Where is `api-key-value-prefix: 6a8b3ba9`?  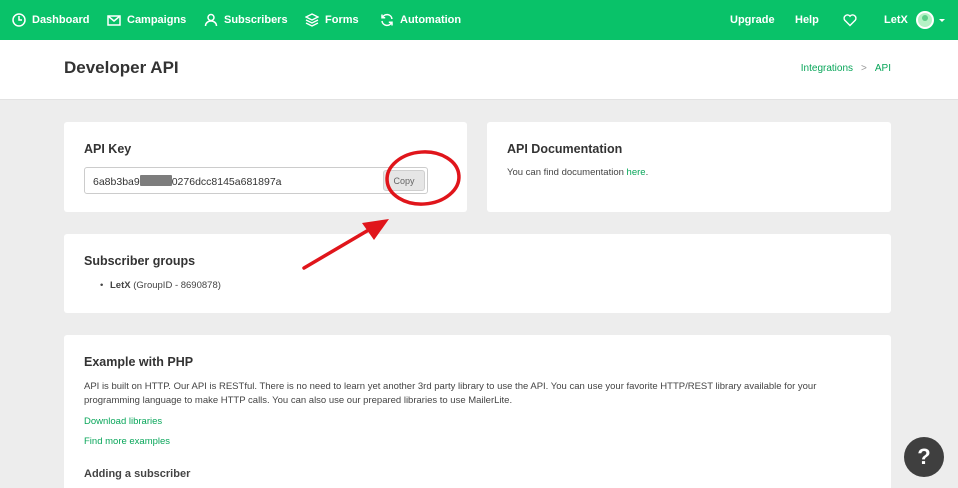
api-key-value-prefix: 6a8b3ba9 is located at coordinates (116, 182).